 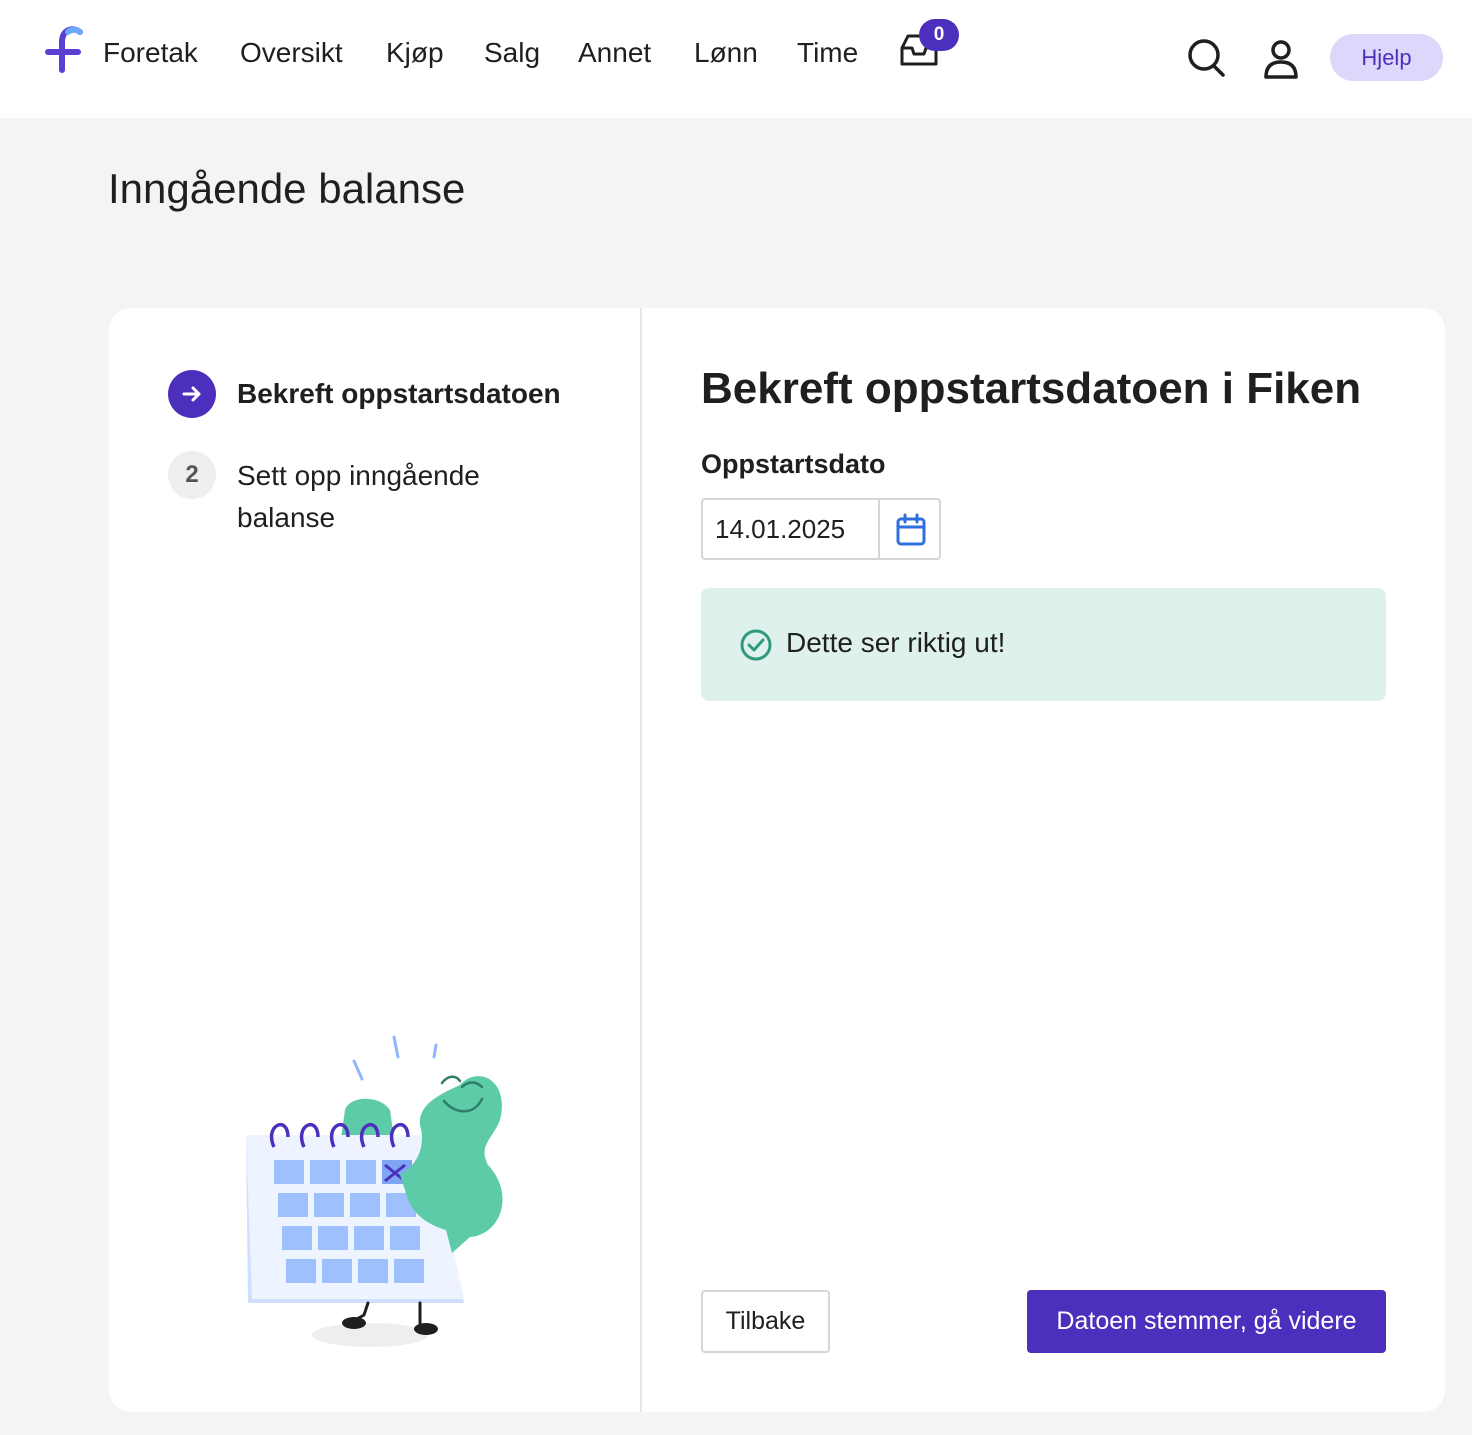 What do you see at coordinates (726, 53) in the screenshot?
I see `nav-item-lonn: Lønn` at bounding box center [726, 53].